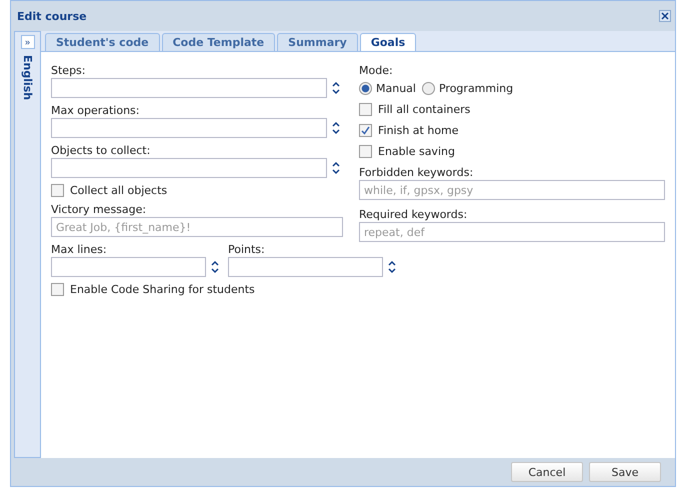 This screenshot has height=489, width=678. I want to click on radio-label: Programming, so click(476, 88).